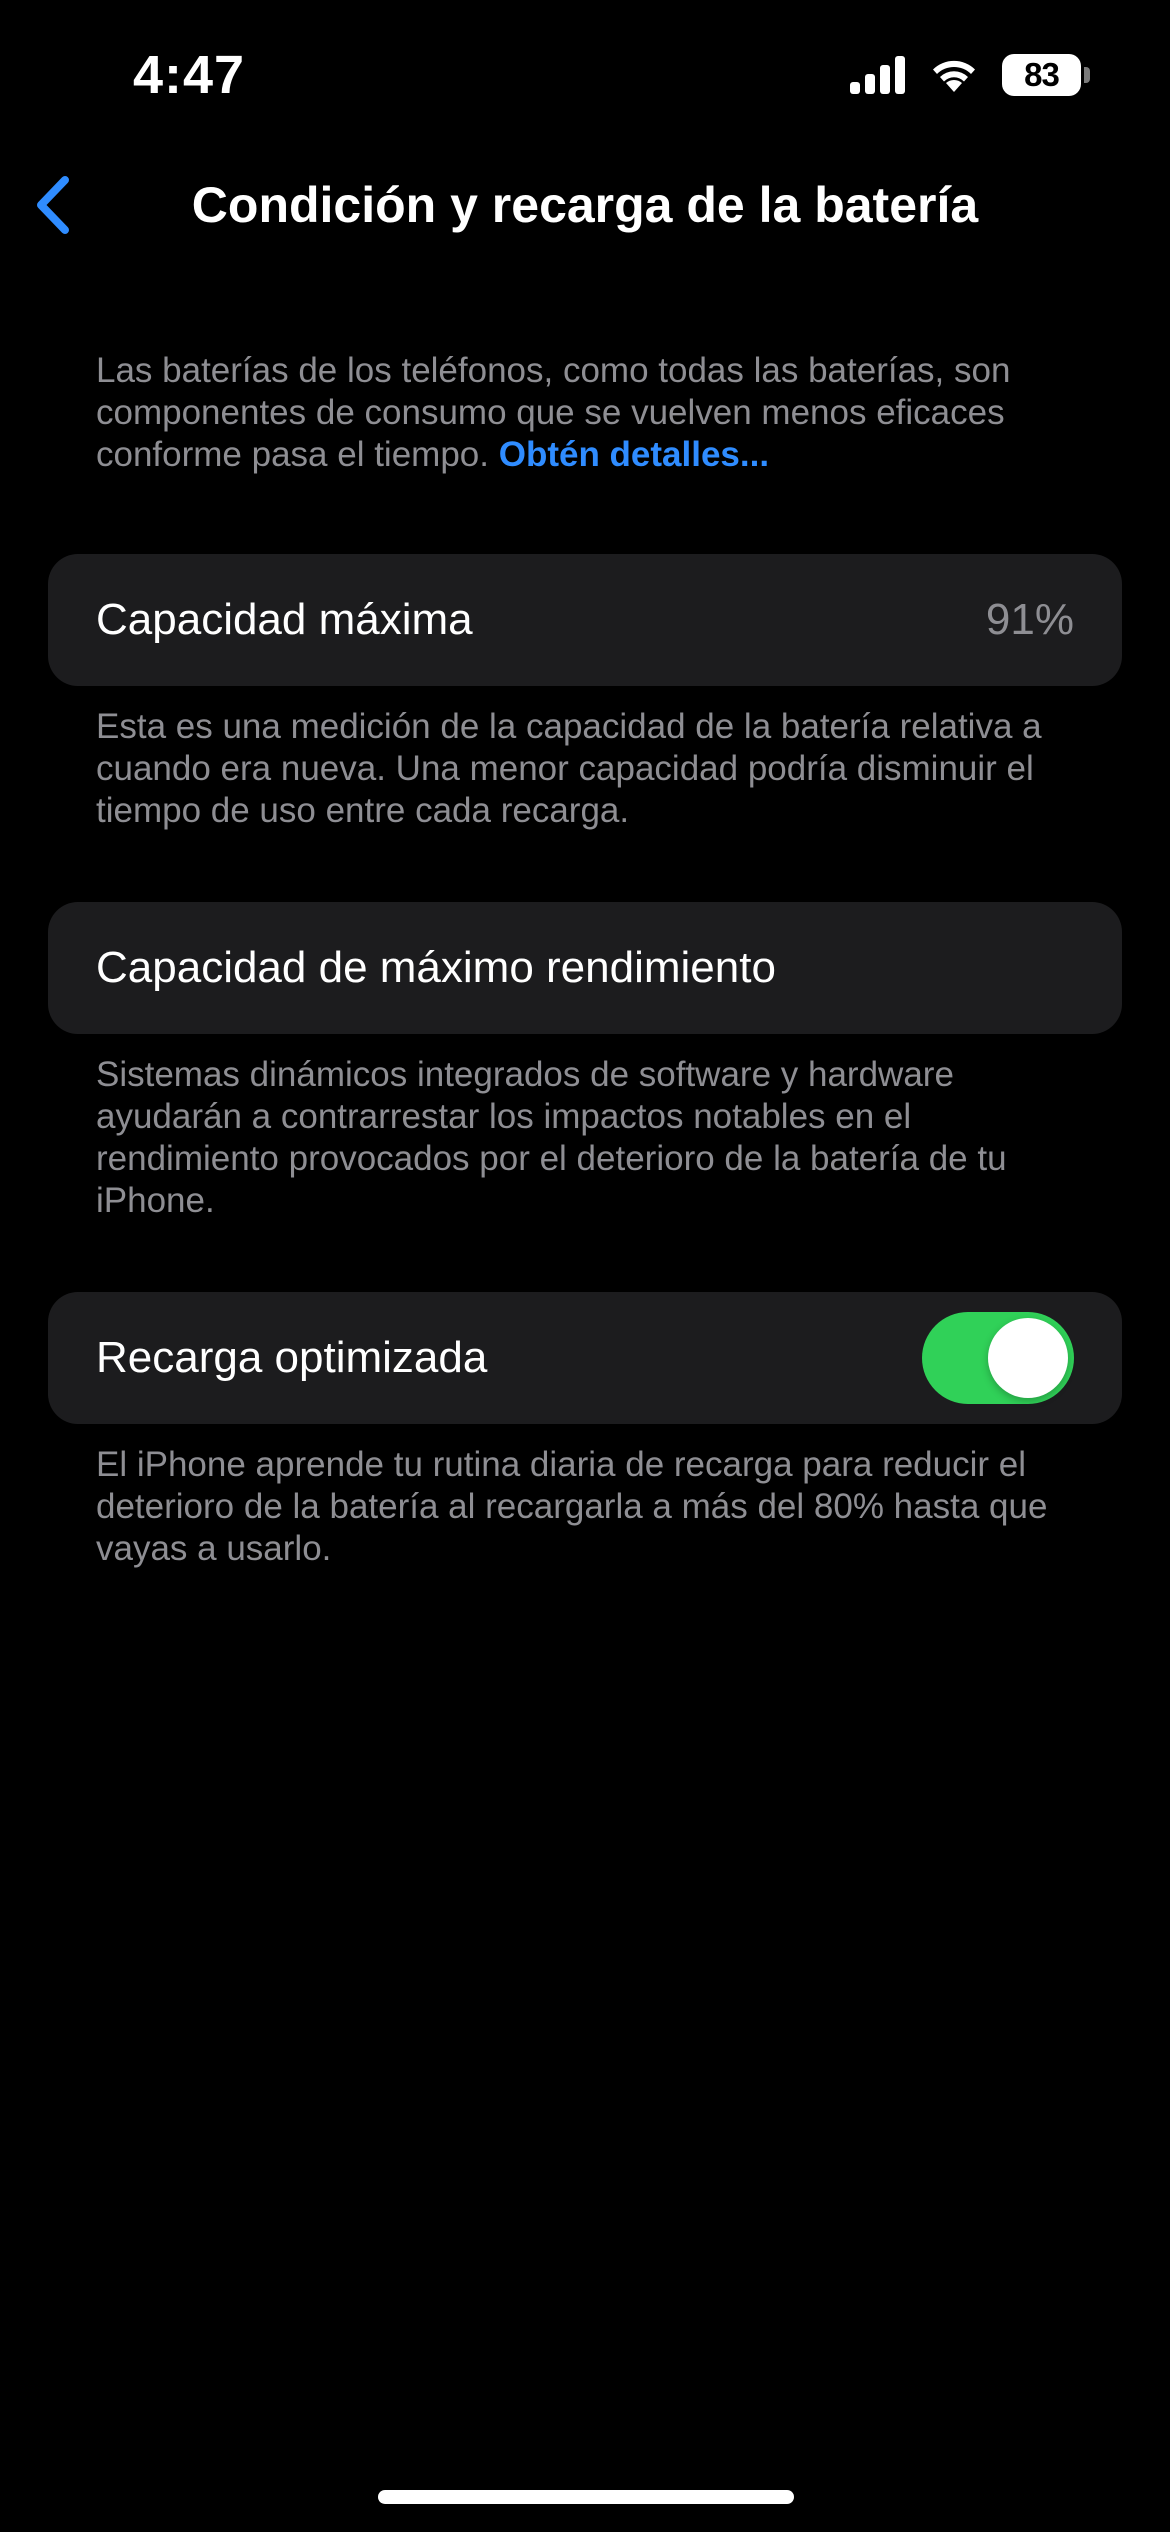  I want to click on battery-icon: 83, so click(1046, 75).